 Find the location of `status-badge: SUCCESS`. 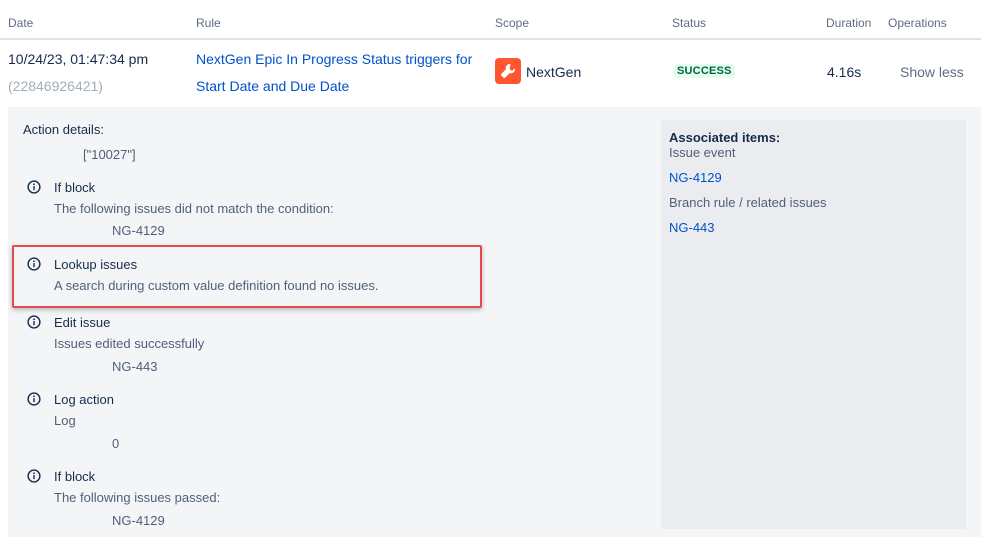

status-badge: SUCCESS is located at coordinates (704, 71).